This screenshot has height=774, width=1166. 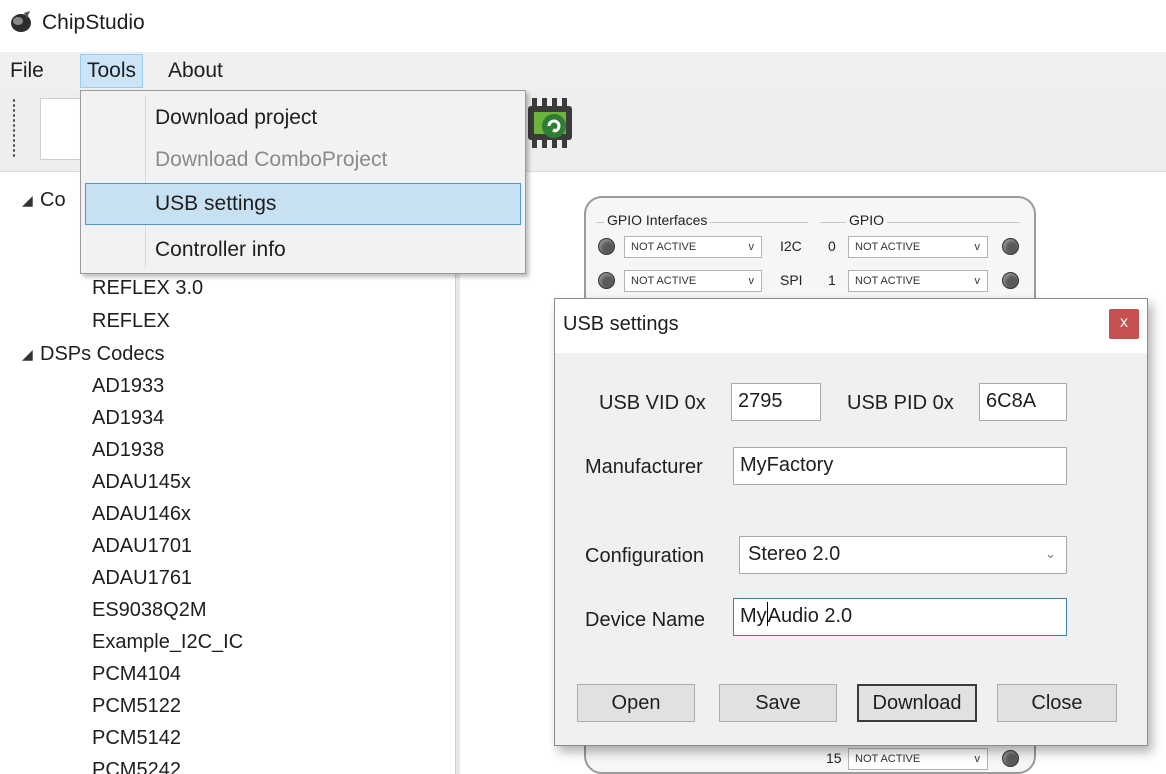 I want to click on interface-name: SPI, so click(x=791, y=280).